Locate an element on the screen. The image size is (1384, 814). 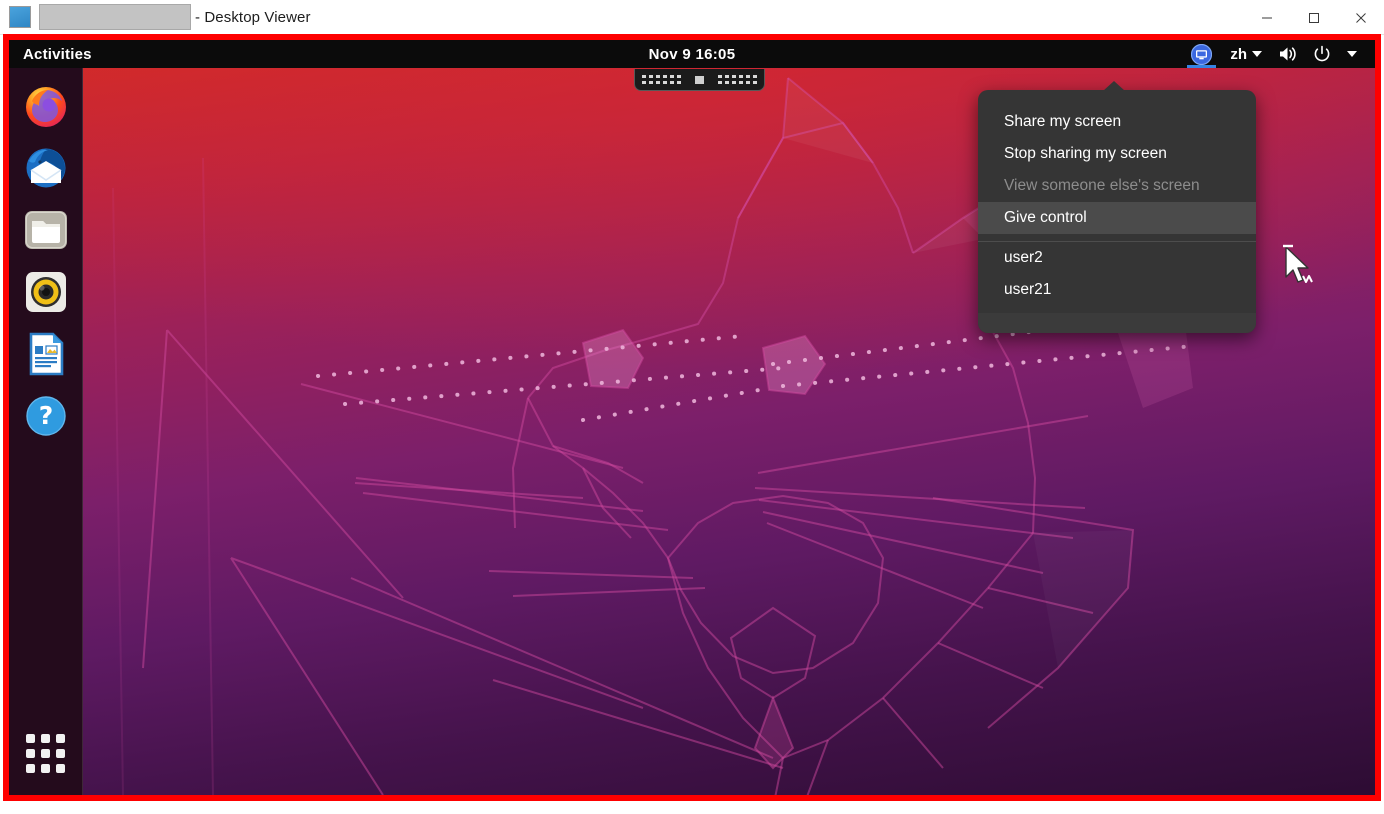
menu-item-view-someone-elses-screen: View someone else's screen is located at coordinates (1102, 185).